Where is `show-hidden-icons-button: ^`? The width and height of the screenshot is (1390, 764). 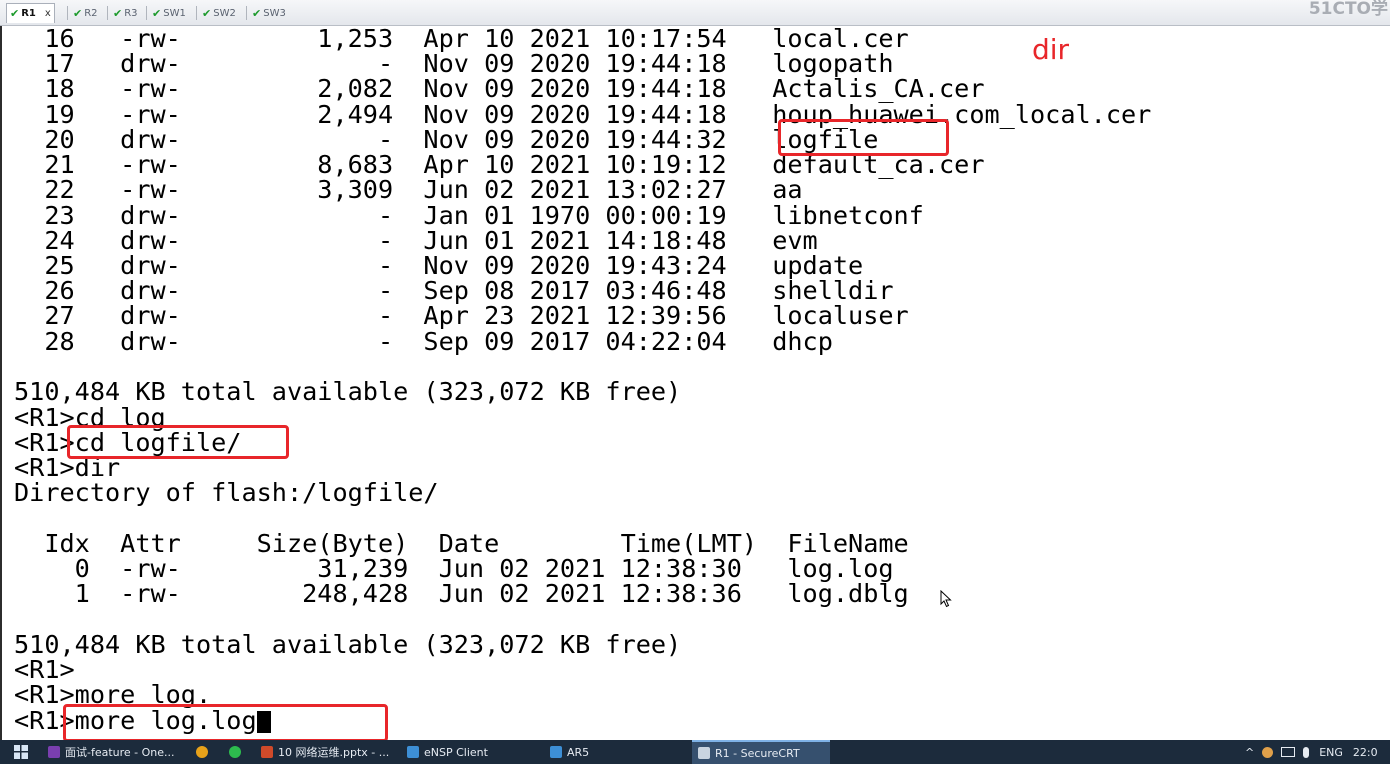
show-hidden-icons-button: ^ is located at coordinates (1249, 752).